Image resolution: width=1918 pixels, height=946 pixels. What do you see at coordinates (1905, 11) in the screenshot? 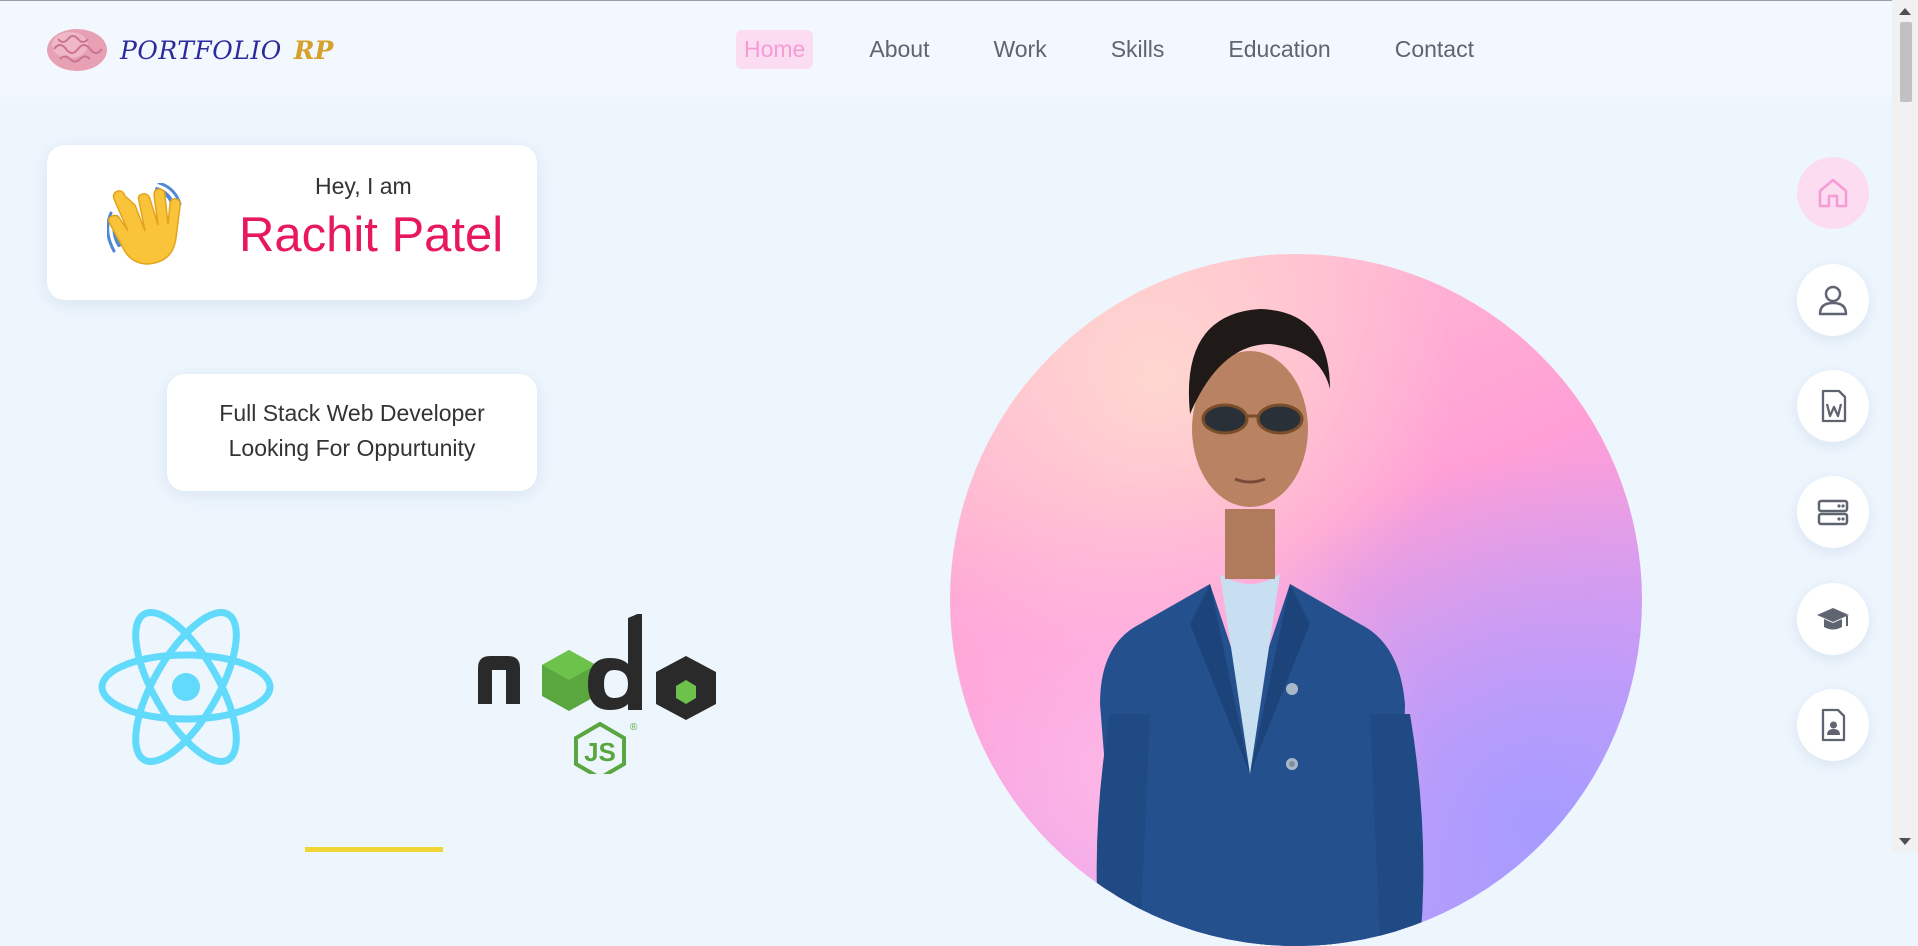
I see `scroll-up-arrow` at bounding box center [1905, 11].